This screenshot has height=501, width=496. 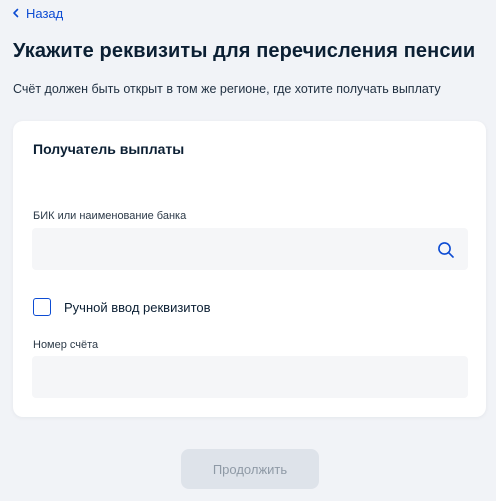 I want to click on manual-entry-option: Ручной ввод реквизитов, so click(x=122, y=307).